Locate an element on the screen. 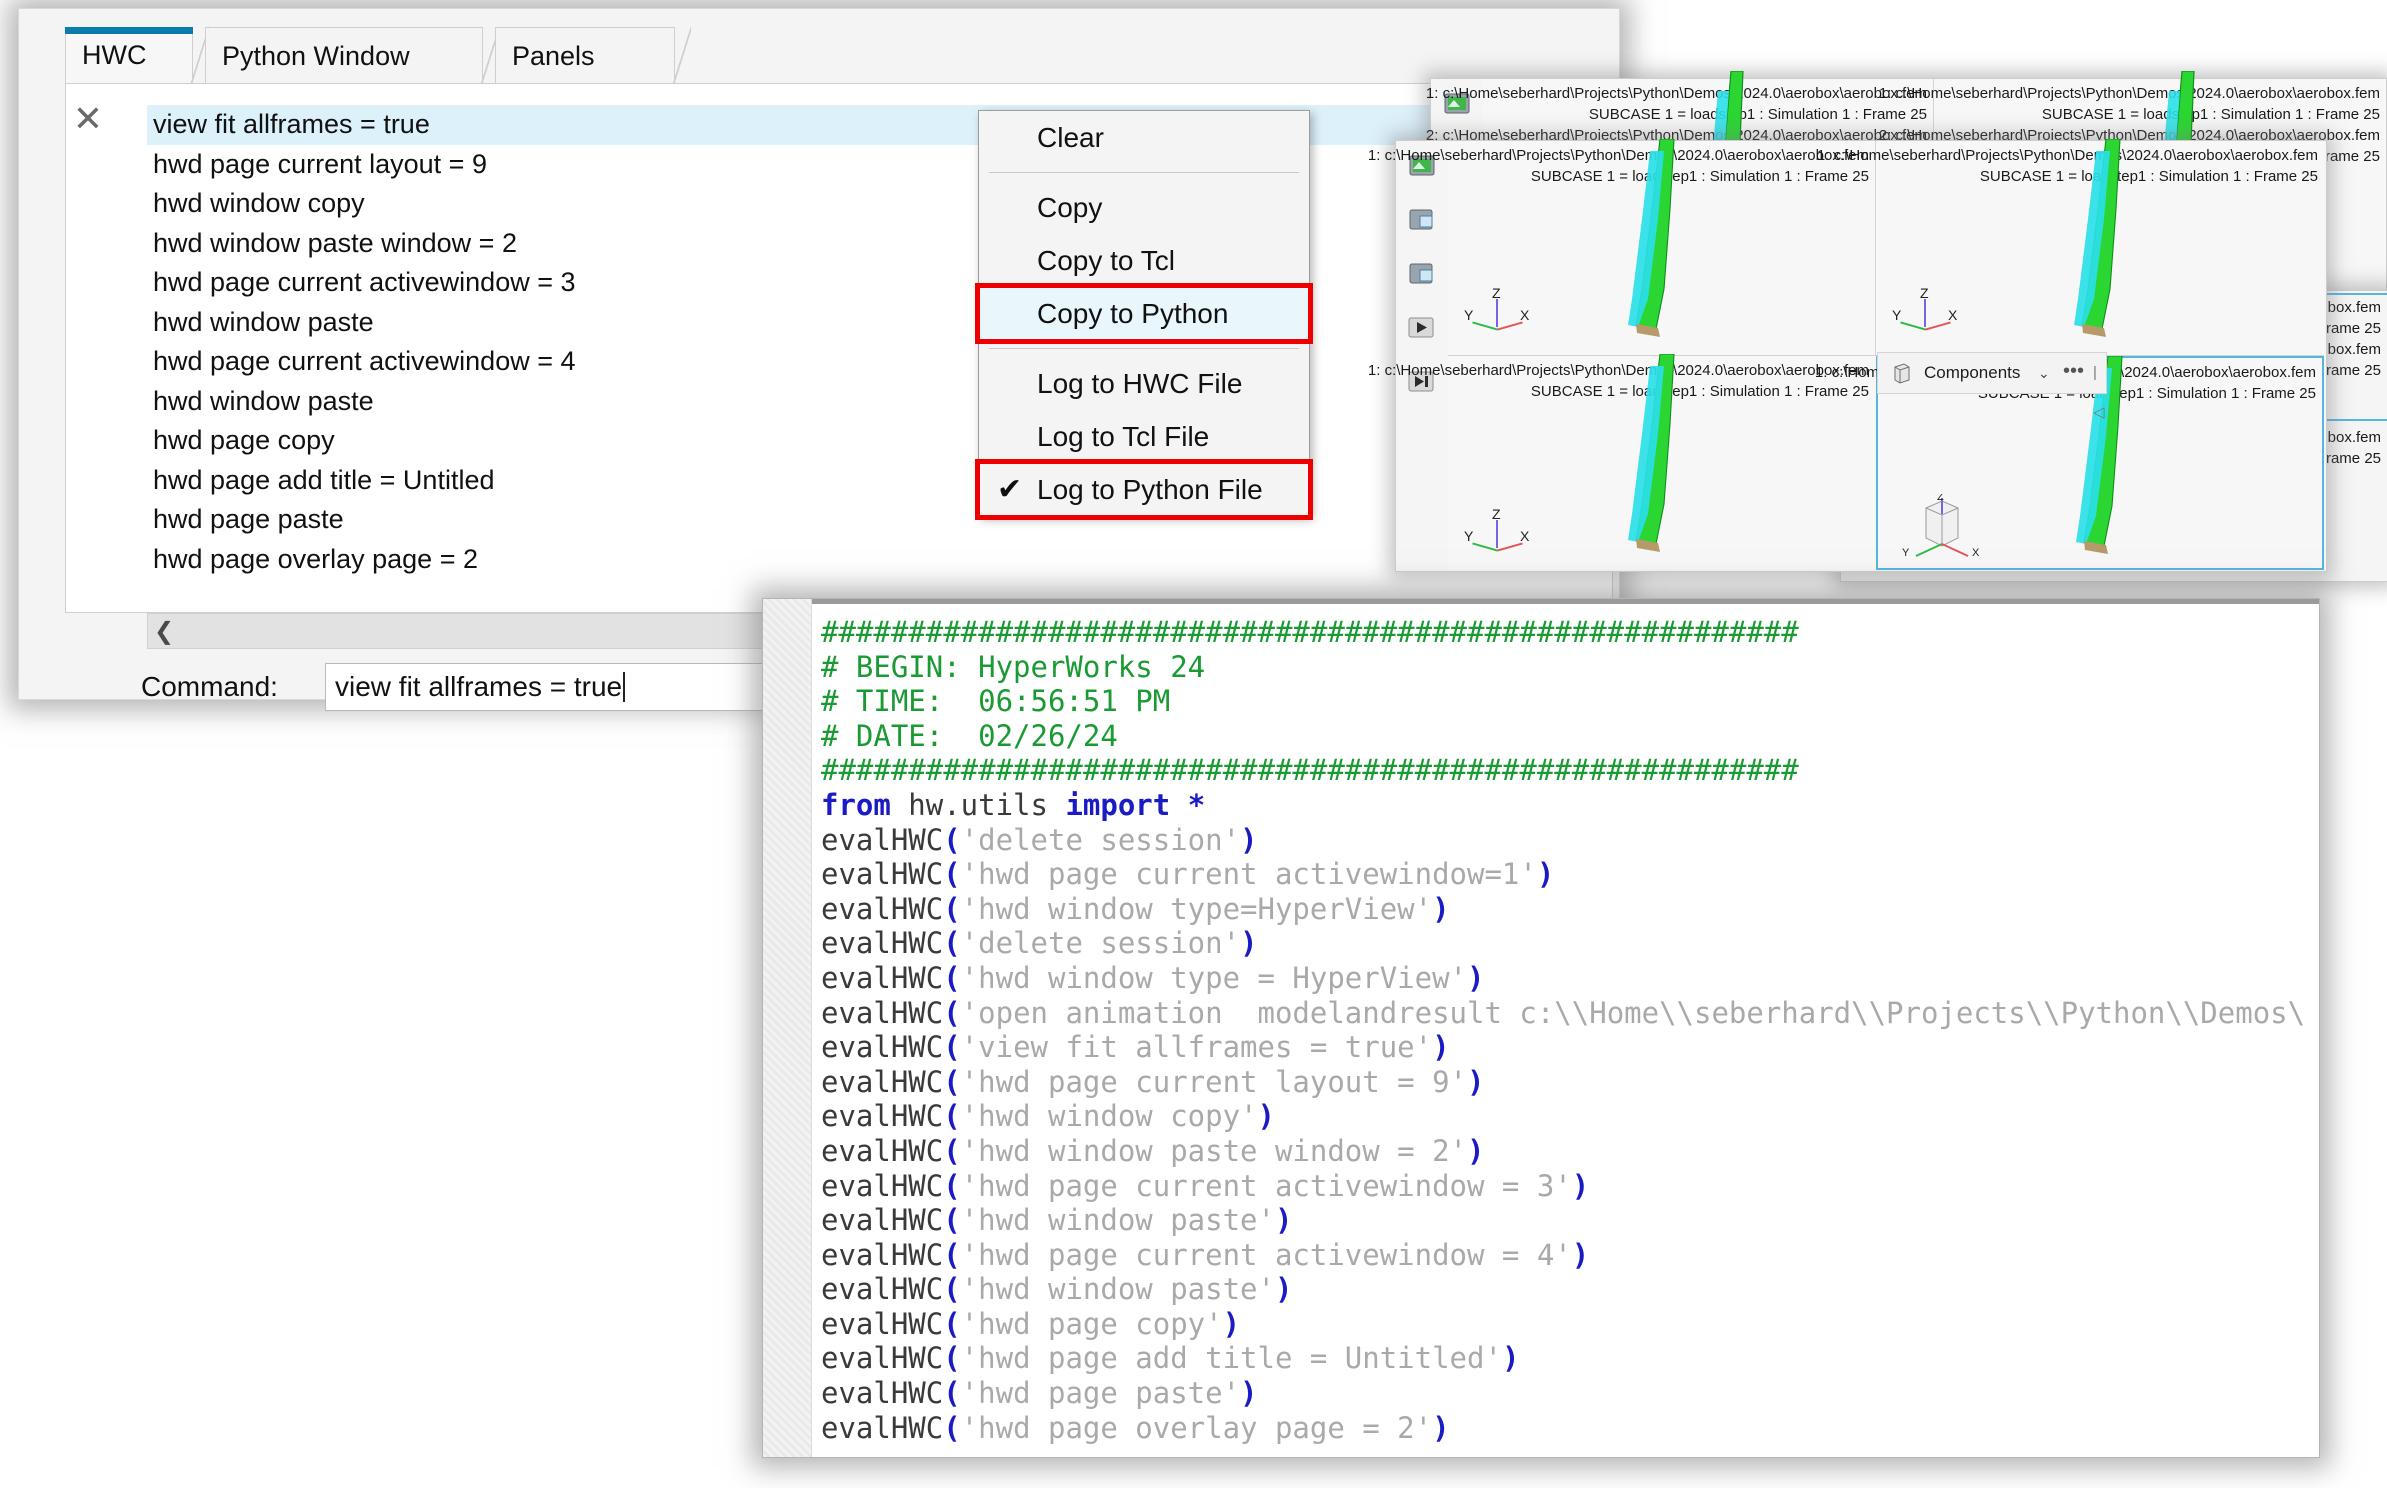 This screenshot has height=1488, width=2387. tab-python-window: Python Window is located at coordinates (352, 55).